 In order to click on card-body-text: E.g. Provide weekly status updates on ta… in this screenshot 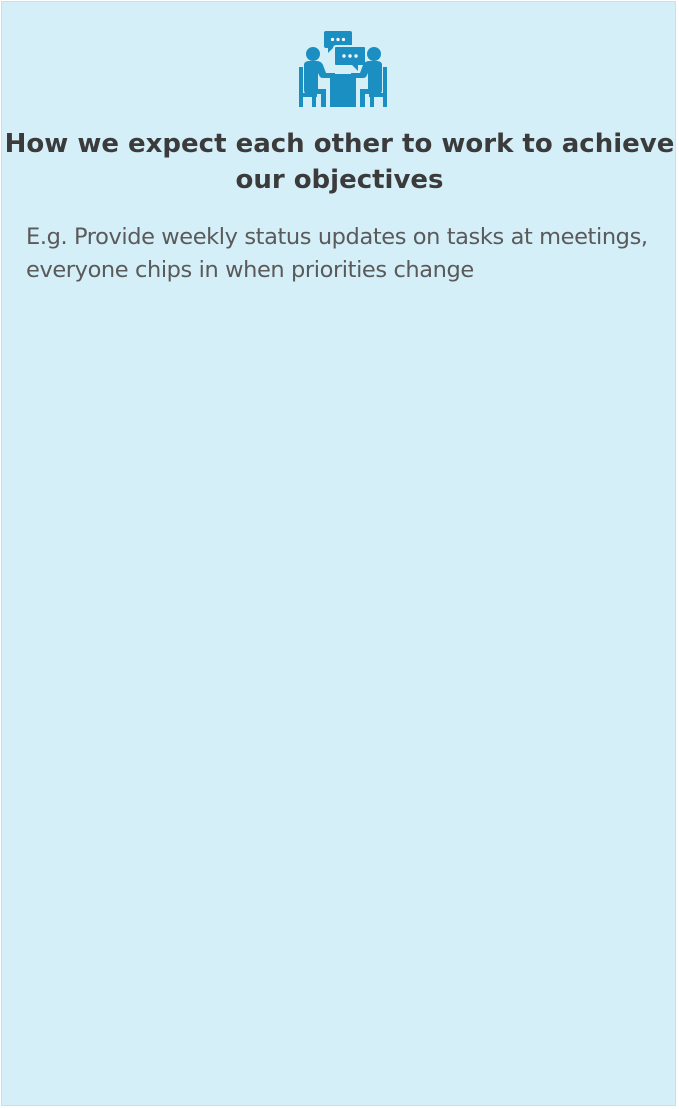, I will do `click(337, 253)`.